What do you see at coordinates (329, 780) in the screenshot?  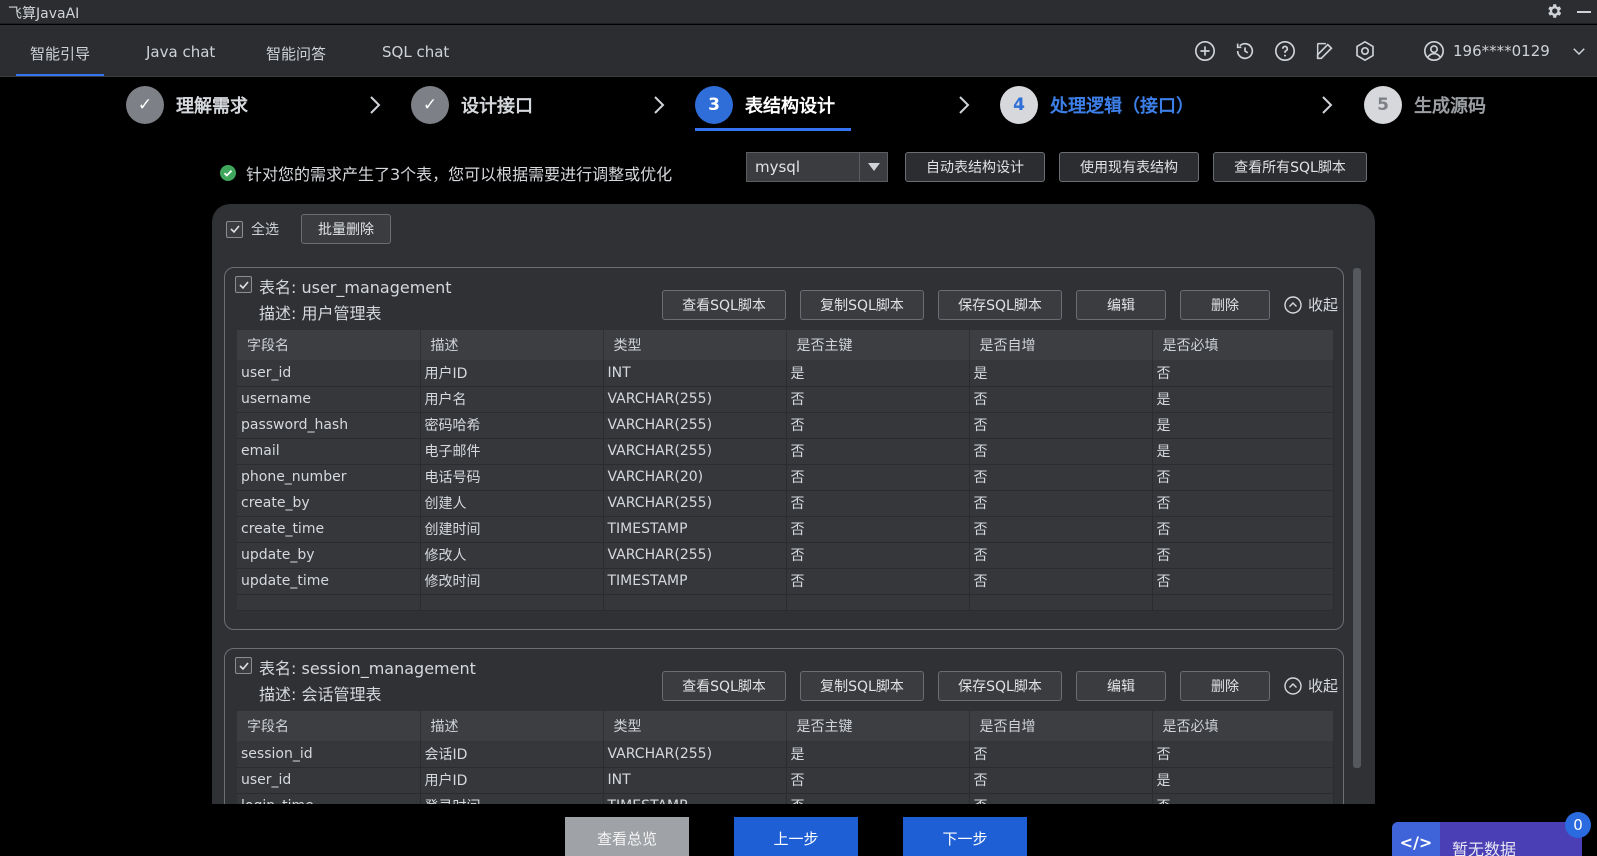 I see `table-cell: user_id` at bounding box center [329, 780].